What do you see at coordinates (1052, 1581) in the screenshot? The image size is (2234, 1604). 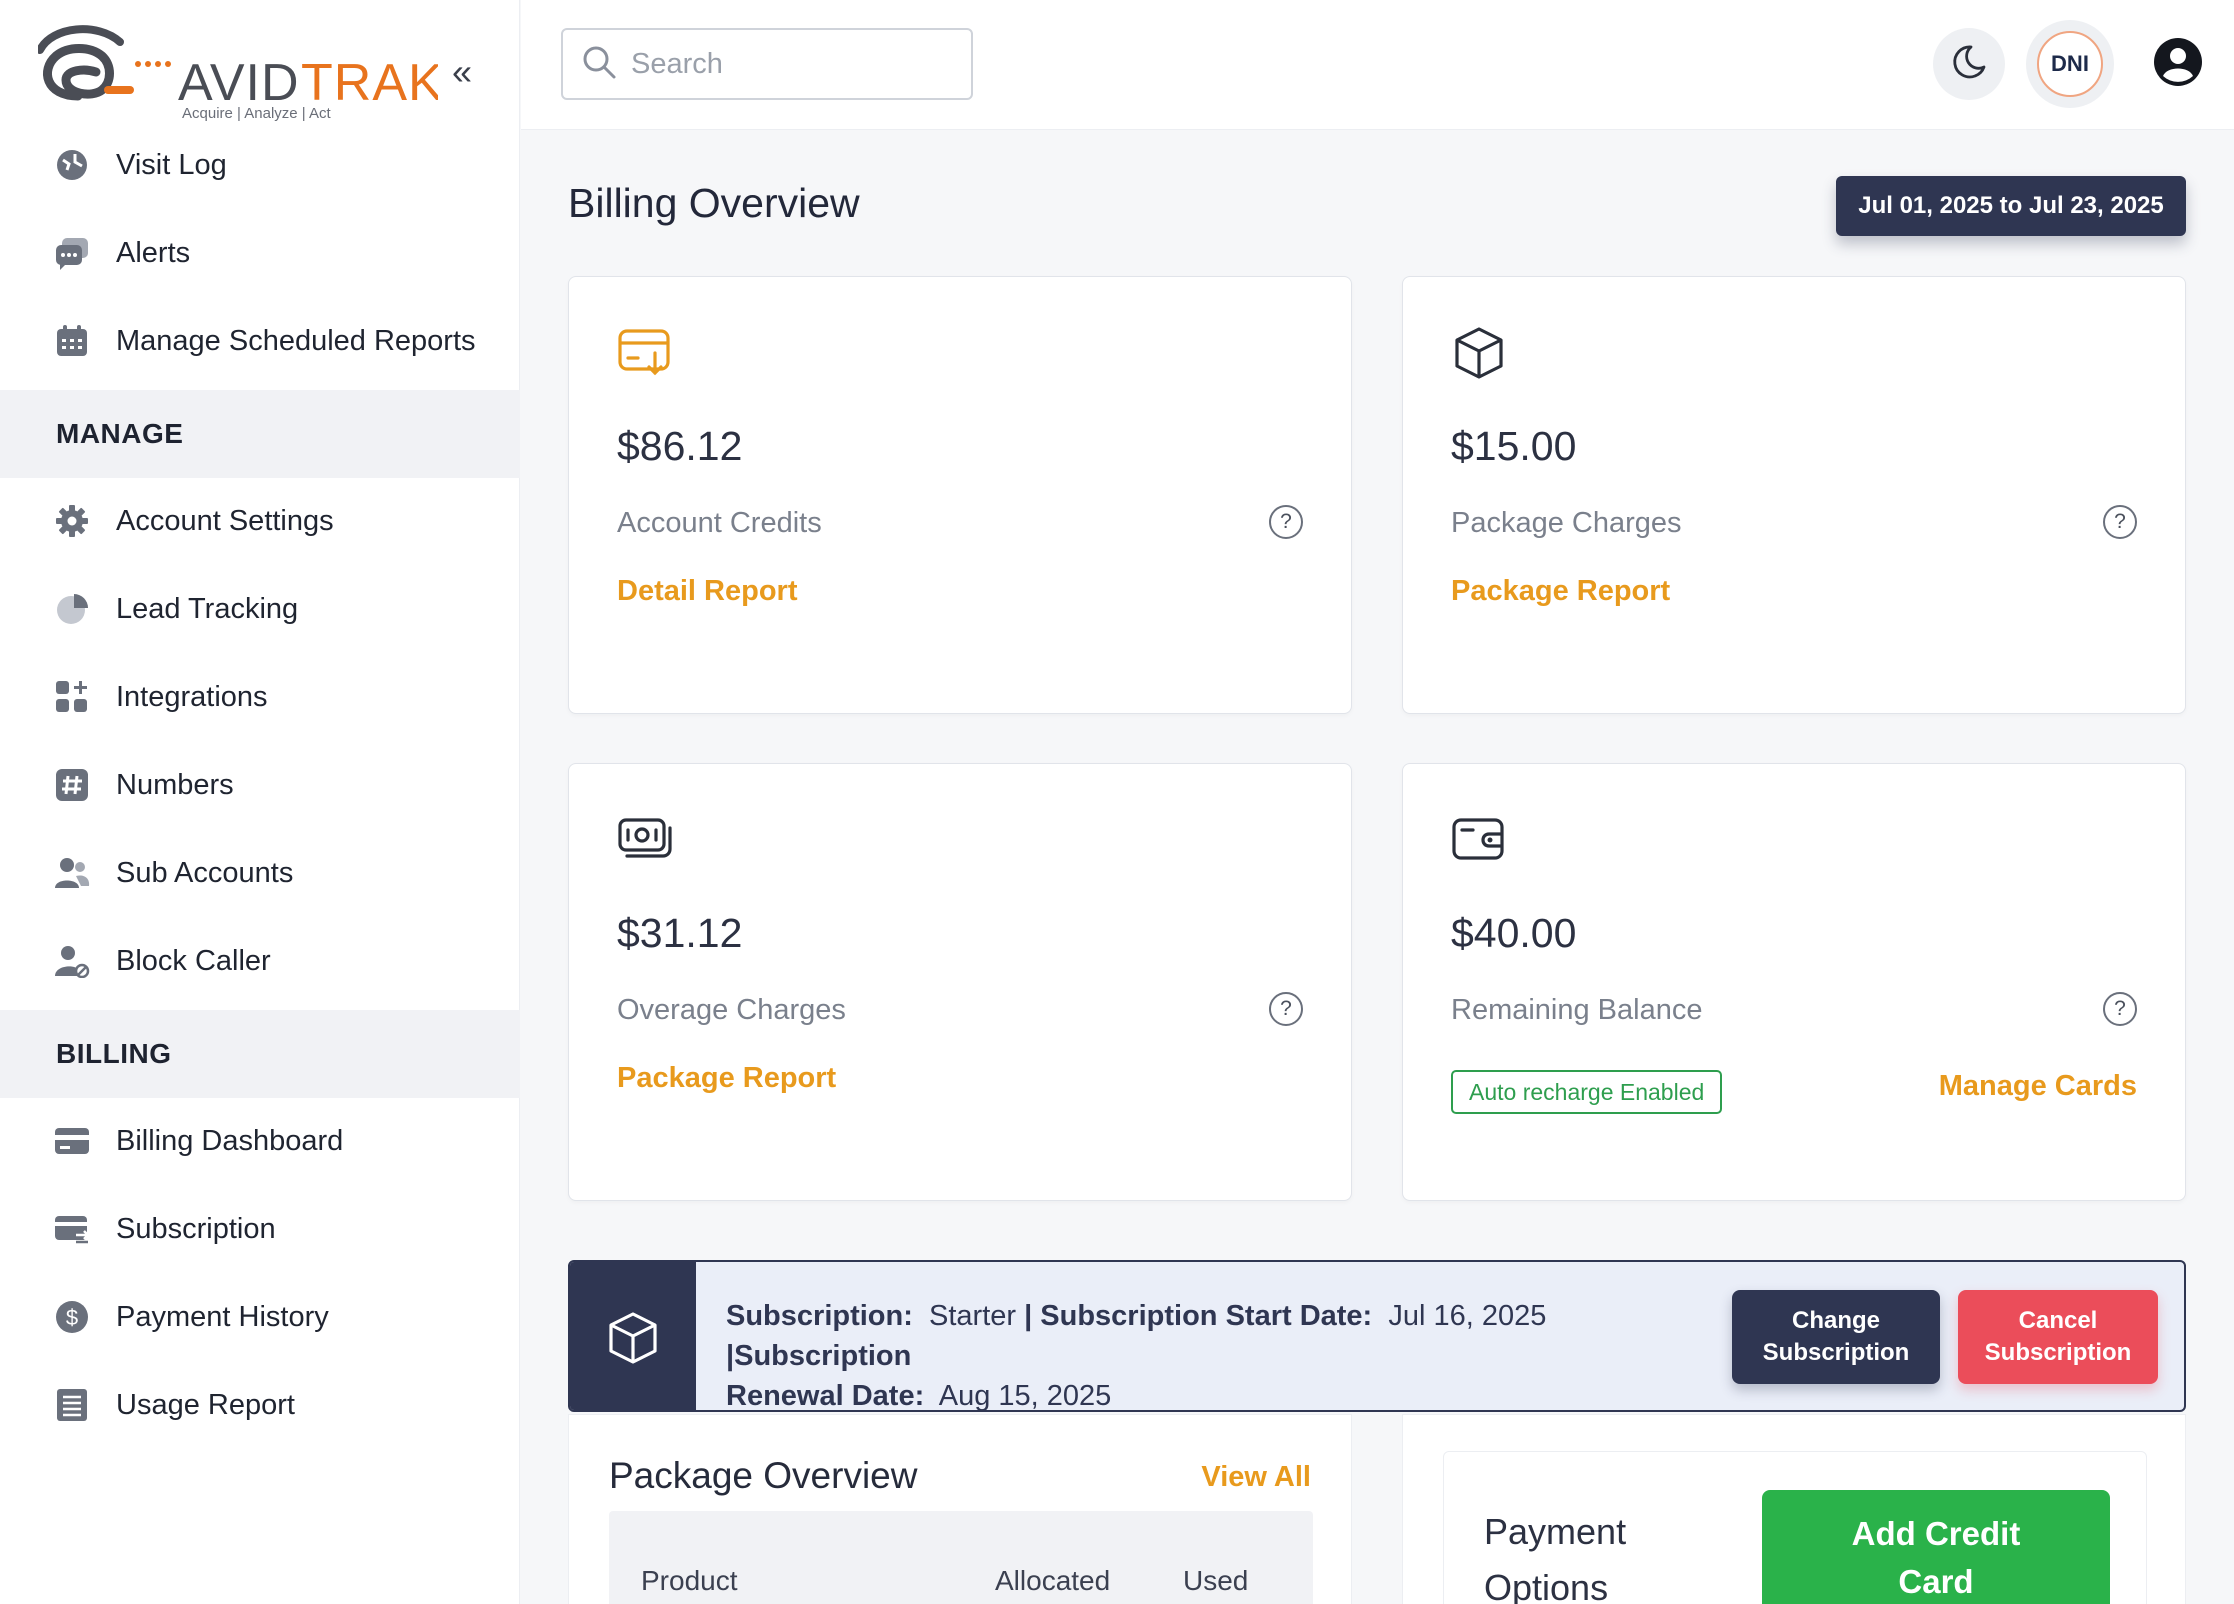 I see `column-header-allocated: Allocated` at bounding box center [1052, 1581].